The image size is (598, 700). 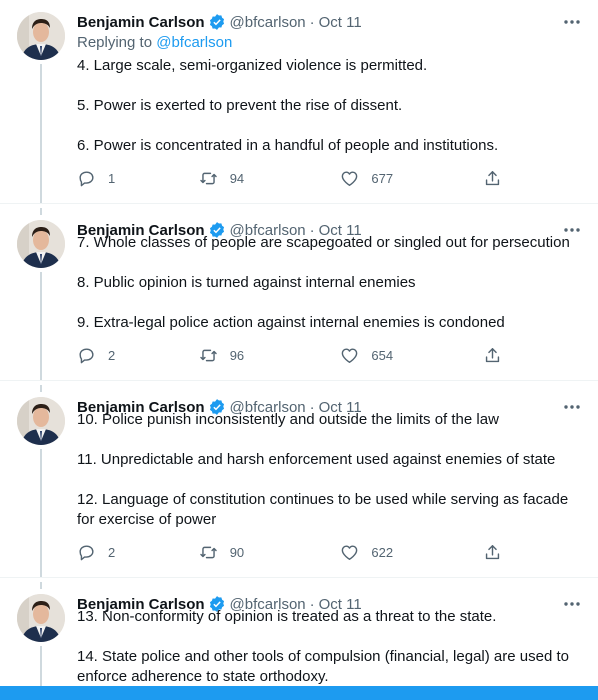 What do you see at coordinates (138, 178) in the screenshot?
I see `reply-button: 1` at bounding box center [138, 178].